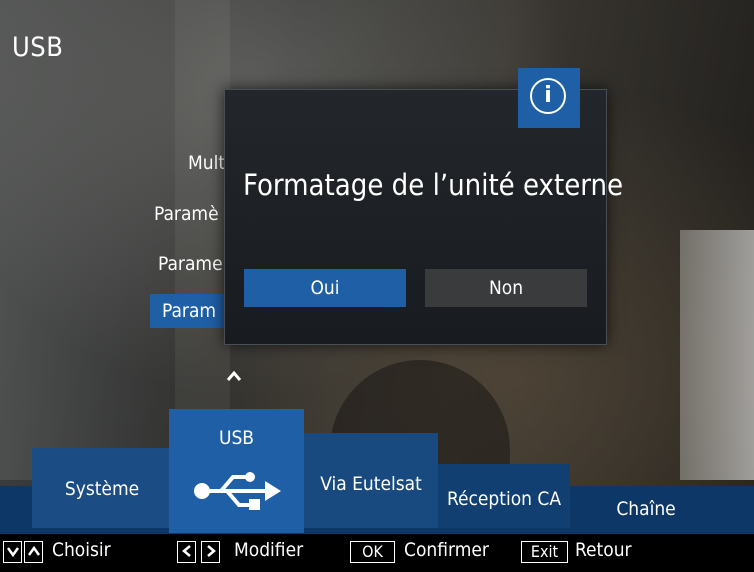 Image resolution: width=754 pixels, height=572 pixels. I want to click on help-modify-label: Modifier, so click(269, 550).